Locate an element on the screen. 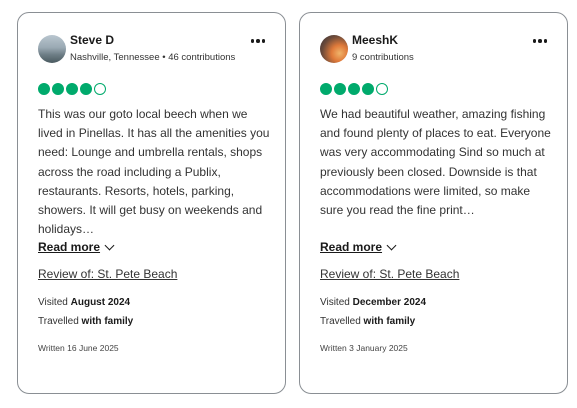 The image size is (577, 408). written-date: Written 16 June 2025 is located at coordinates (78, 348).